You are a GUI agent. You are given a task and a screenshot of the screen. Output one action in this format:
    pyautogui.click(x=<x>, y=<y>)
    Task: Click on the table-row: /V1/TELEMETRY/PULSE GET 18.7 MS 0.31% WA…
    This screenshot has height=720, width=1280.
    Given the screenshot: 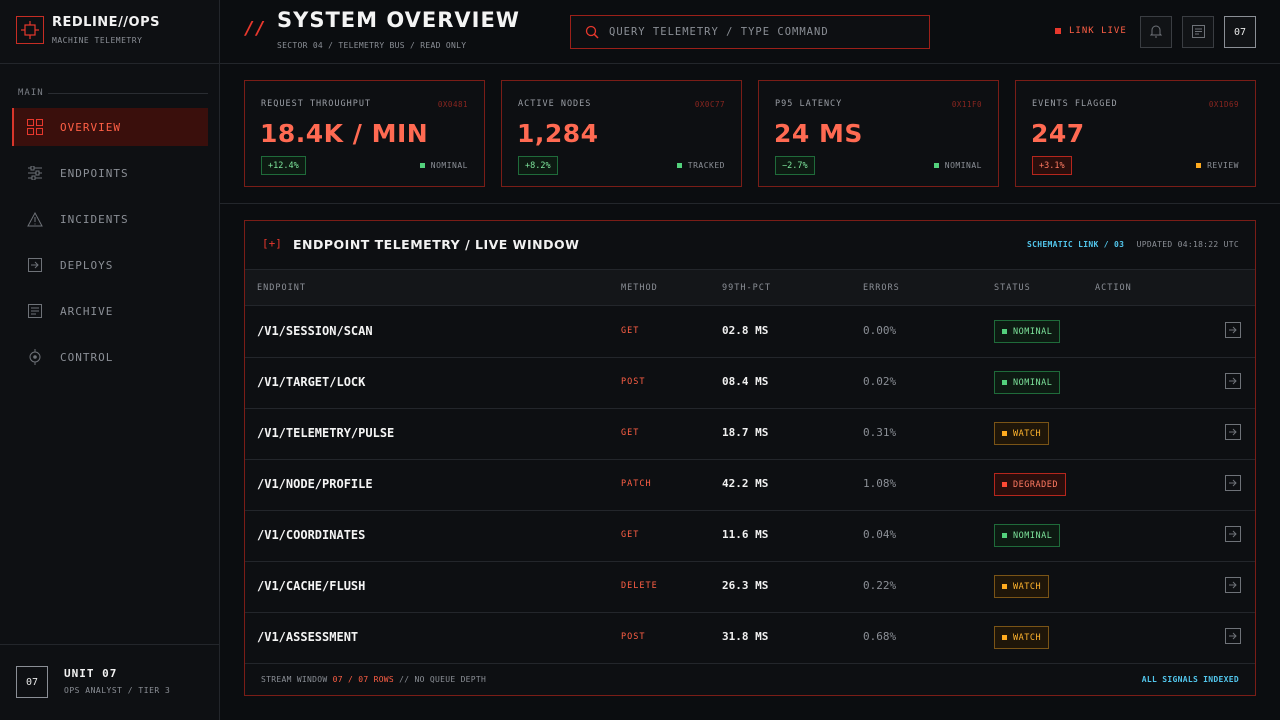 What is the action you would take?
    pyautogui.click(x=750, y=434)
    